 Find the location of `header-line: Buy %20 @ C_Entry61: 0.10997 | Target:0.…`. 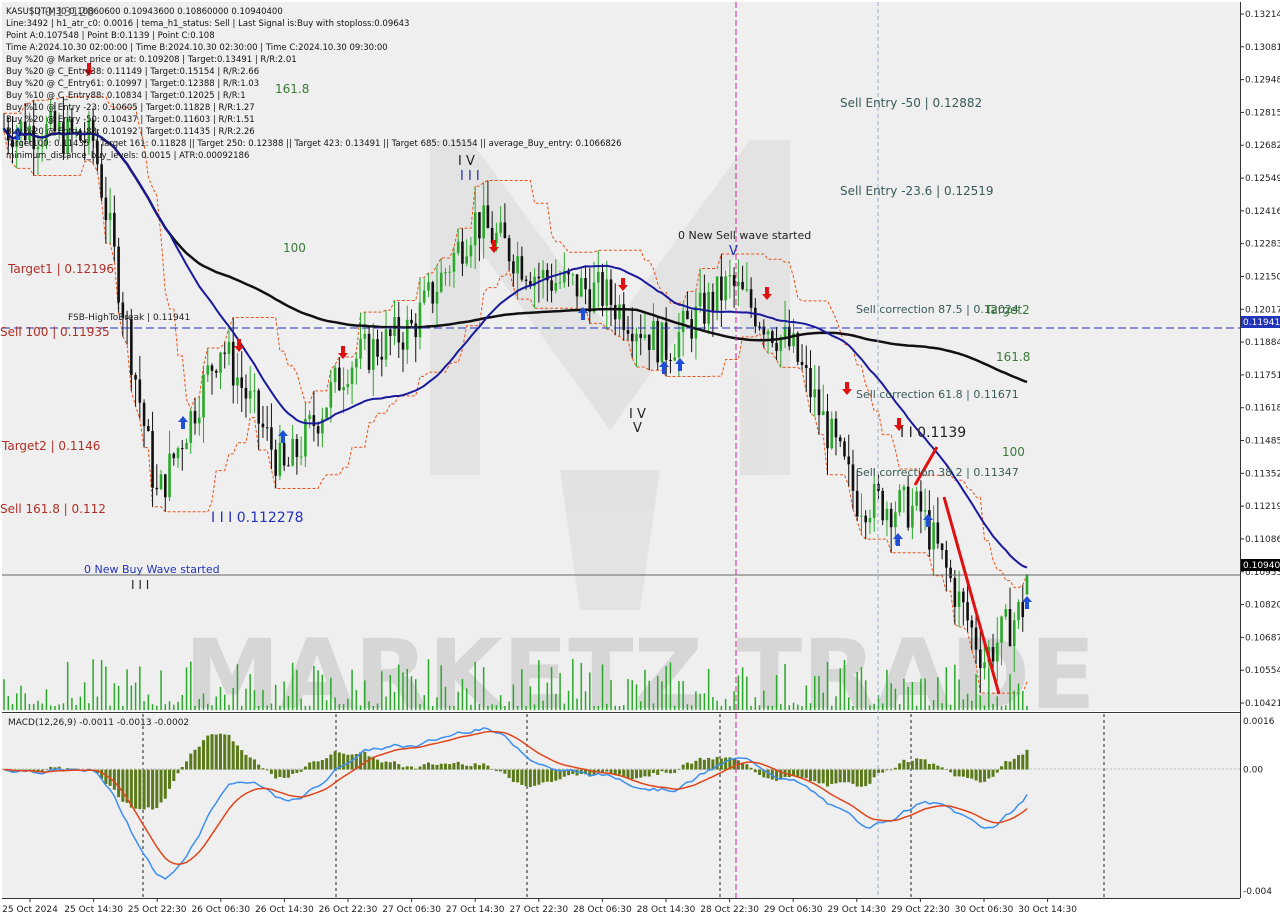

header-line: Buy %20 @ C_Entry61: 0.10997 | Target:0.… is located at coordinates (132, 84).